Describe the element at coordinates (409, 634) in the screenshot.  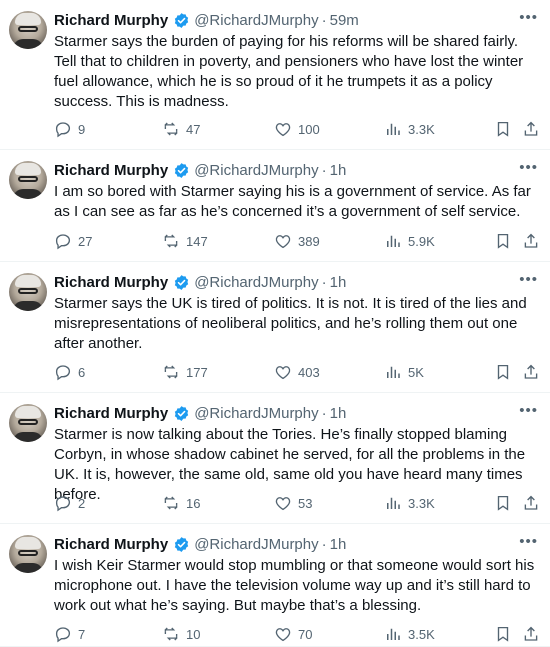
I see `views-button: 3.5K` at that location.